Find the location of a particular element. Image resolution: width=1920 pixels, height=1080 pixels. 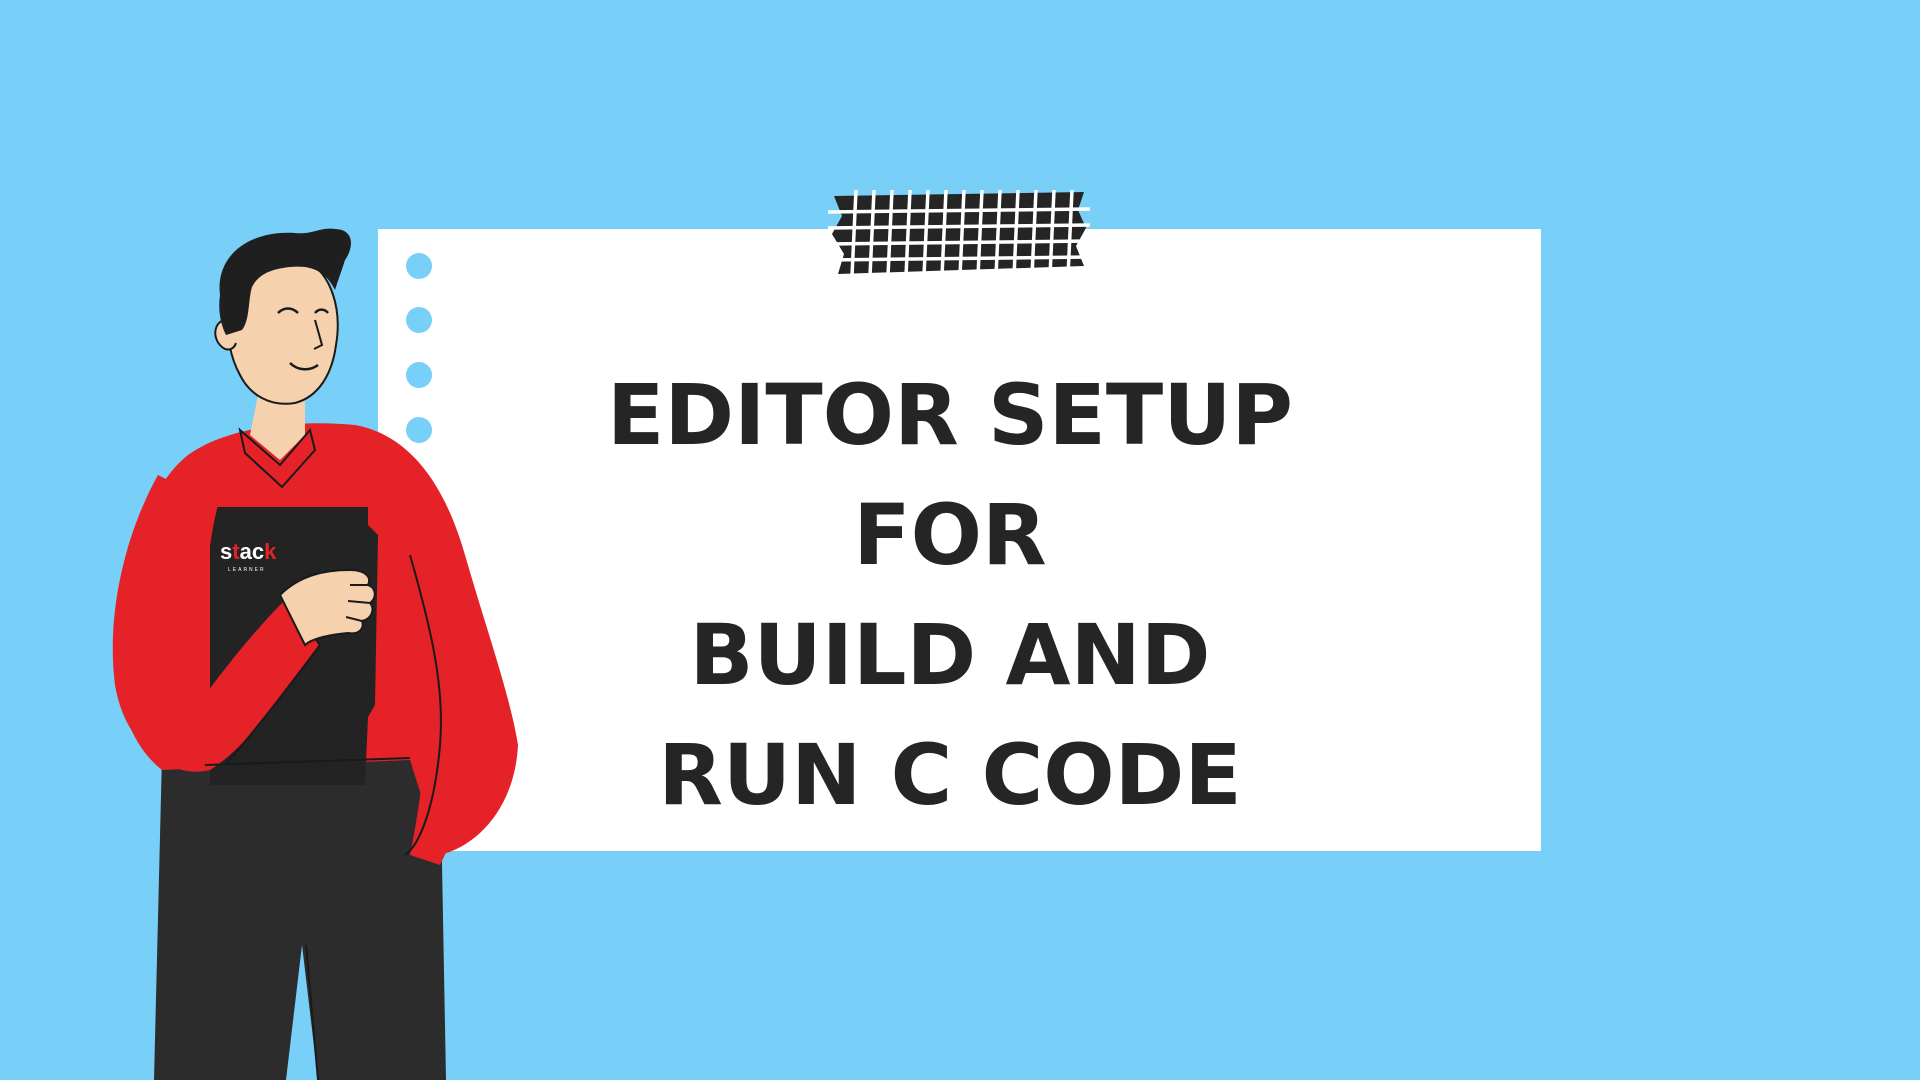

book-logo: stack is located at coordinates (248, 551).